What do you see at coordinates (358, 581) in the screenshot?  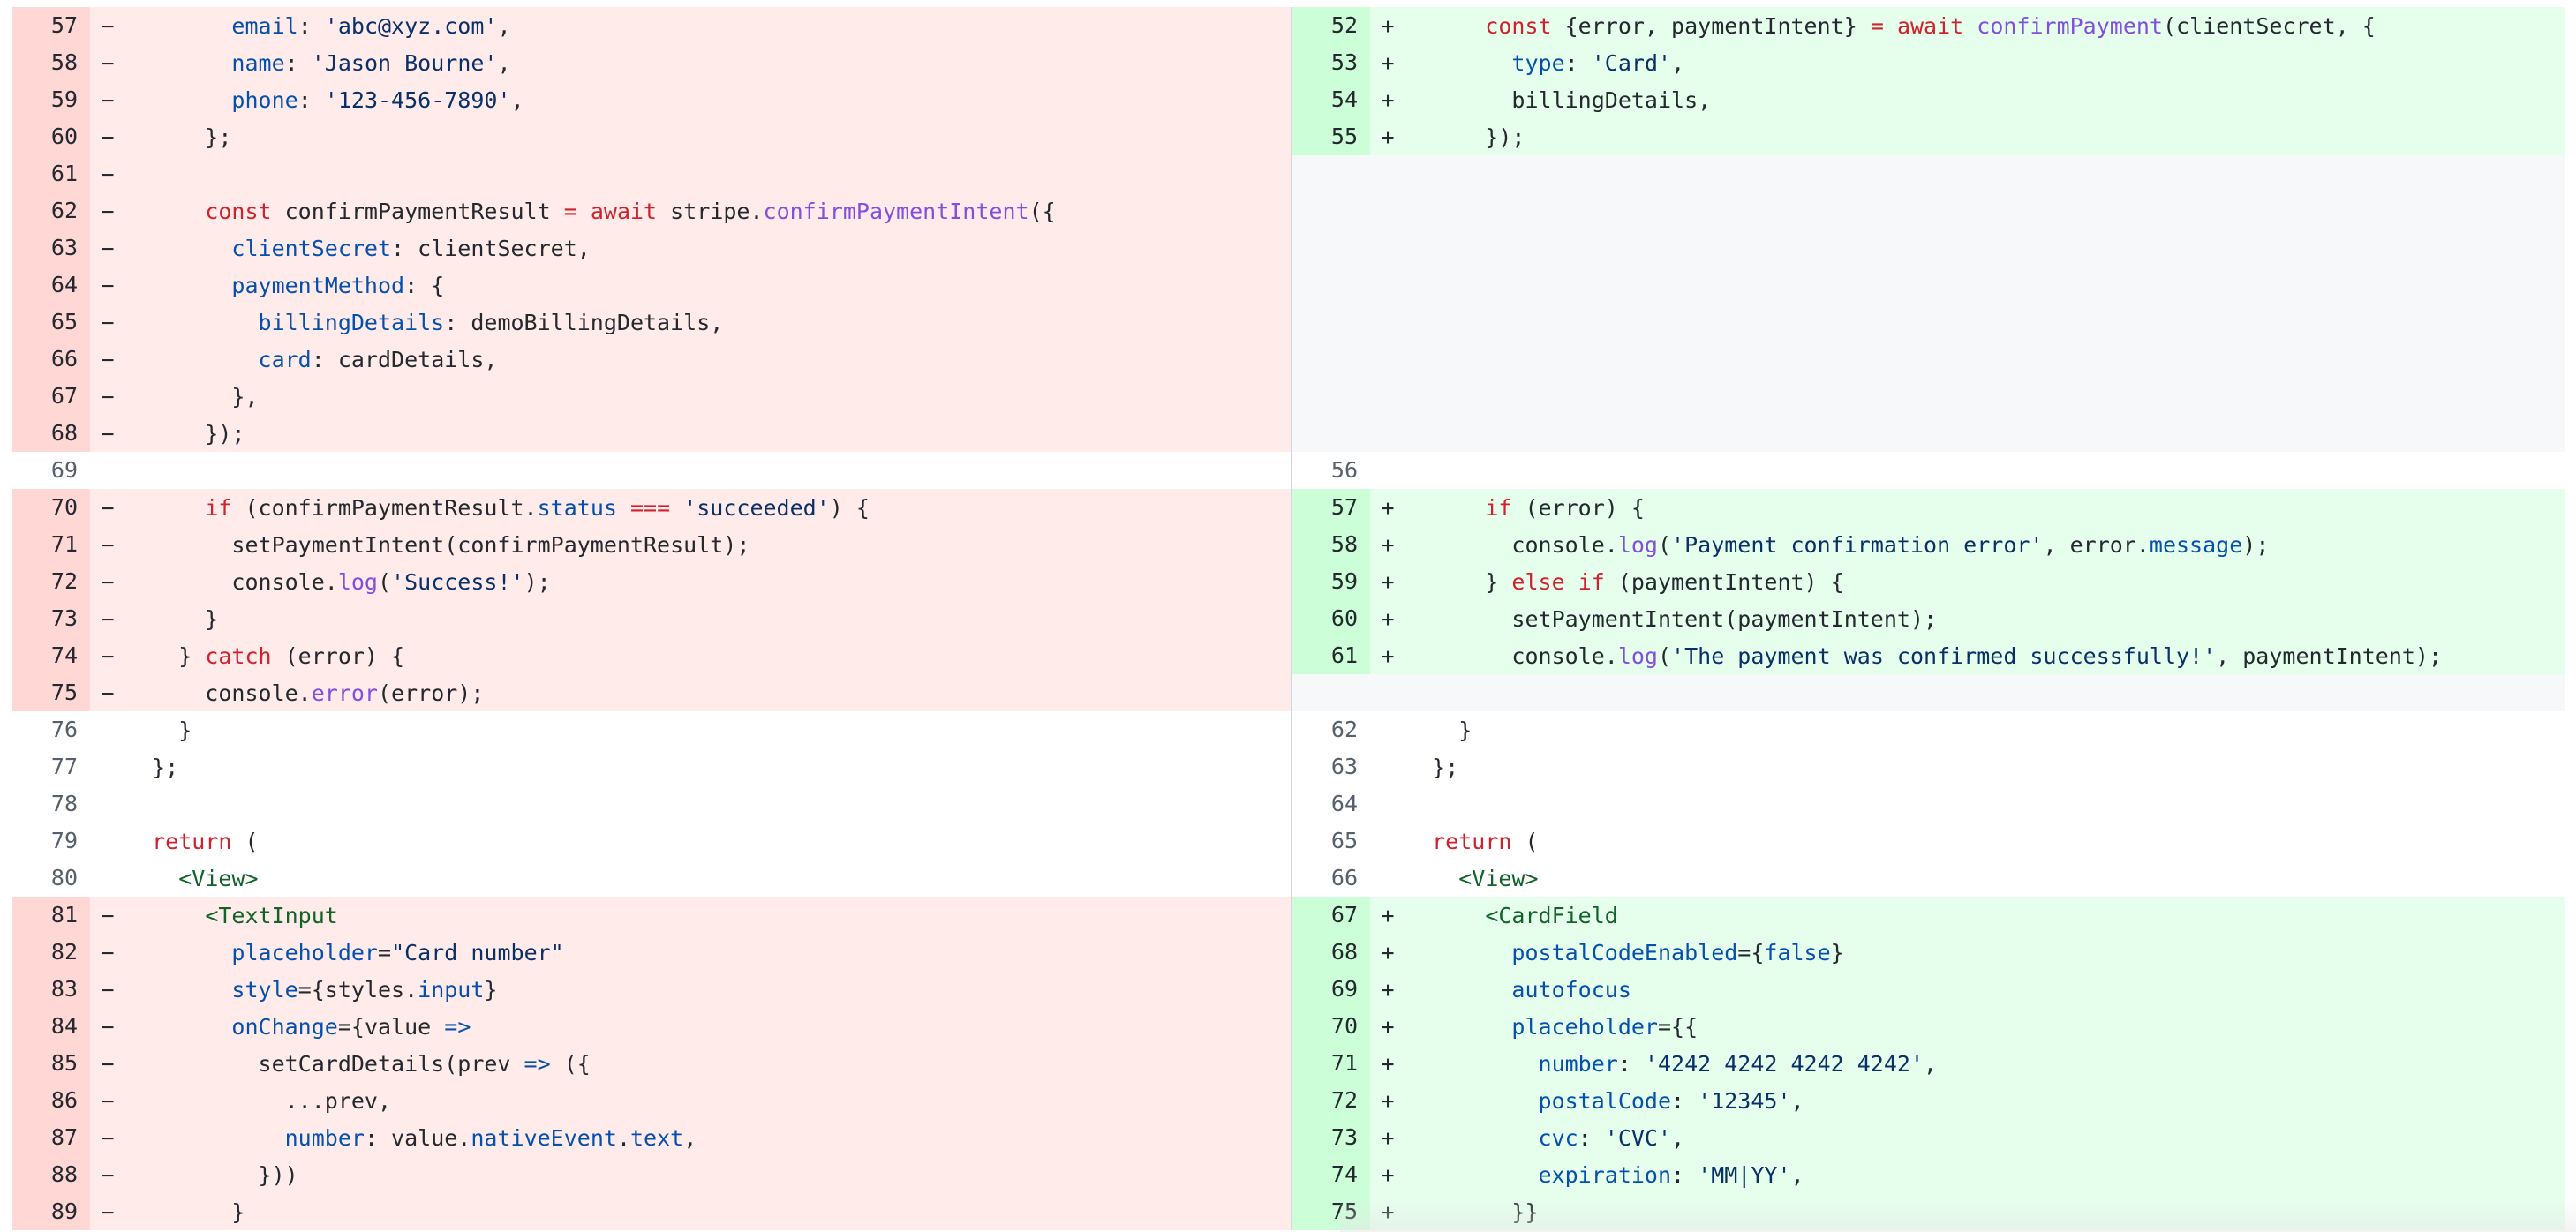 I see `code-token: log` at bounding box center [358, 581].